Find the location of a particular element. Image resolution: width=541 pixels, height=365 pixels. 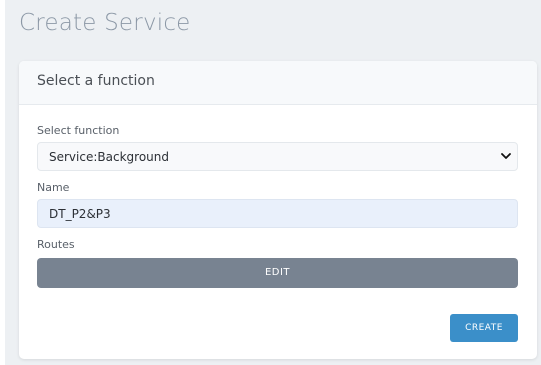

function-select: Service:Background is located at coordinates (277, 156).